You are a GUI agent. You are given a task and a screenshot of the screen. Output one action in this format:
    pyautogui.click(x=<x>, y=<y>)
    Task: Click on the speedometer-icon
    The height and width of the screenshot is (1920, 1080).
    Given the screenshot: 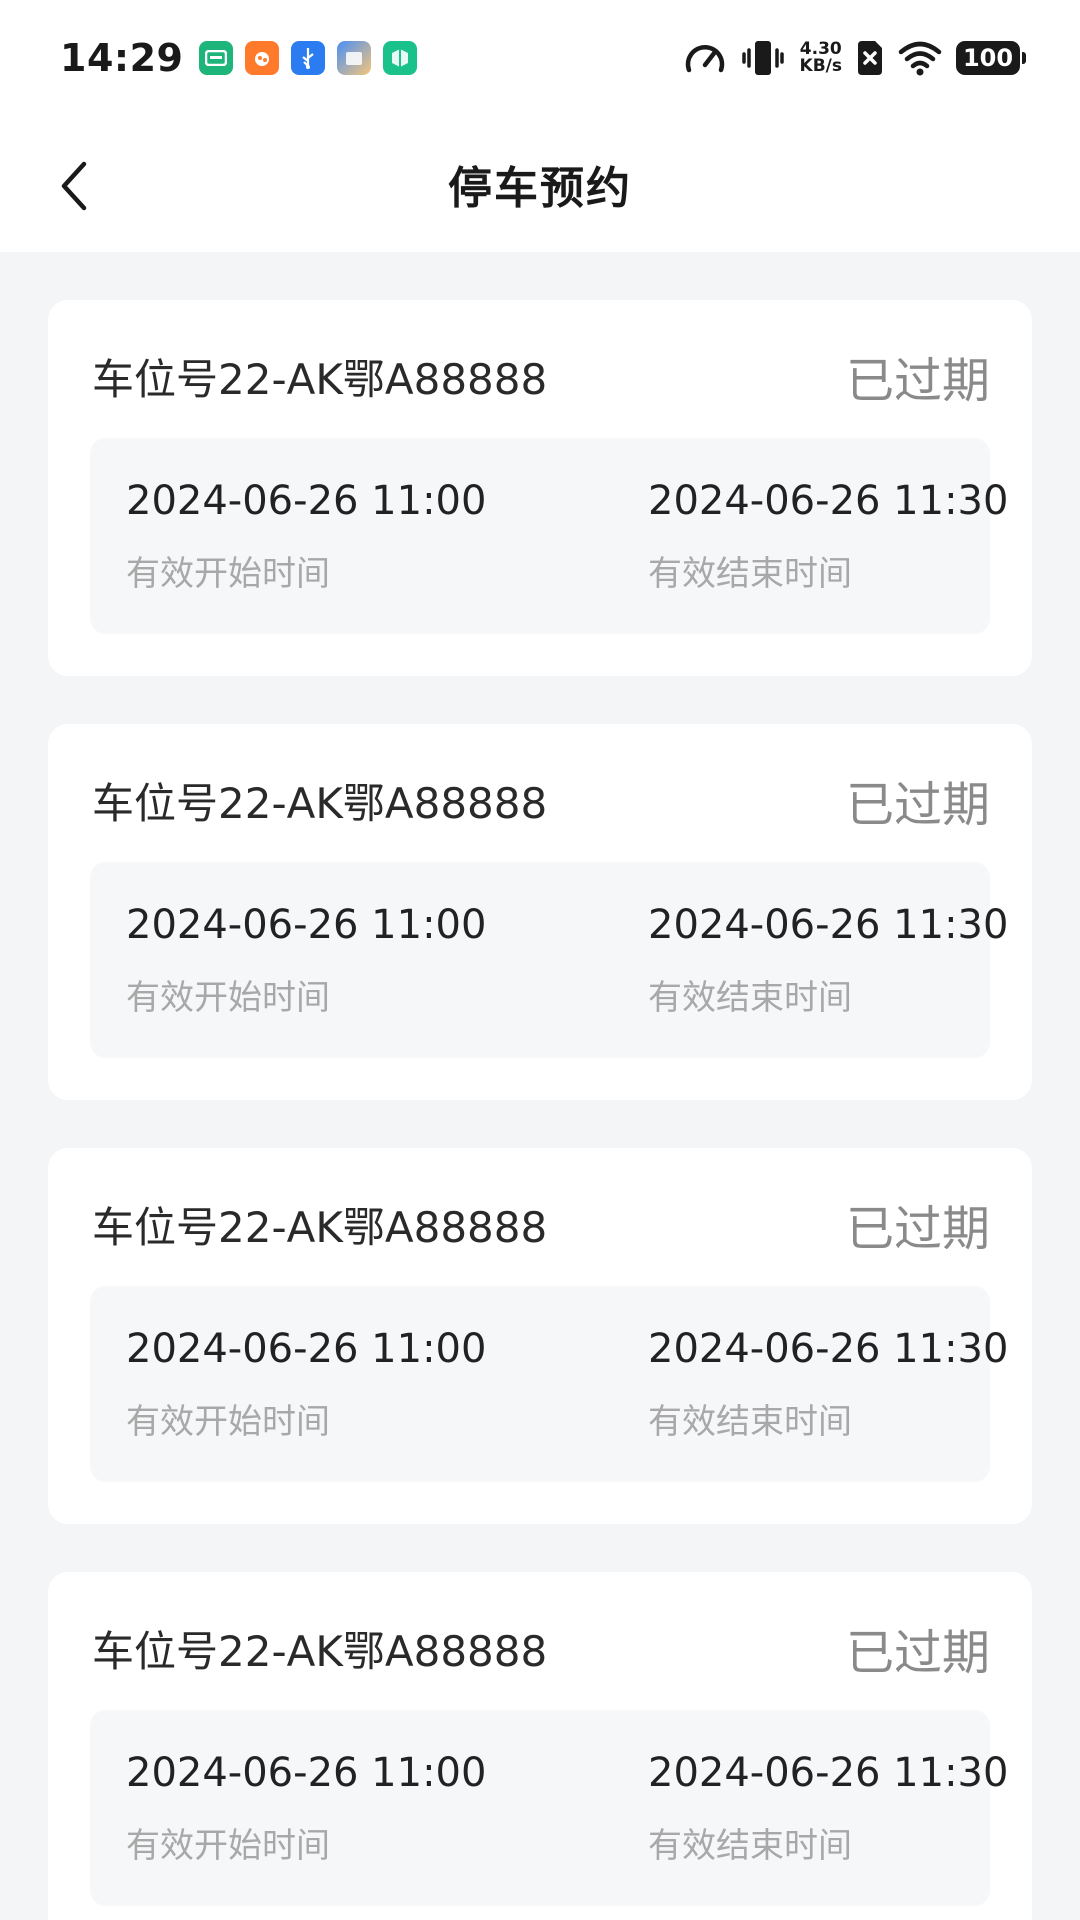 What is the action you would take?
    pyautogui.click(x=705, y=58)
    